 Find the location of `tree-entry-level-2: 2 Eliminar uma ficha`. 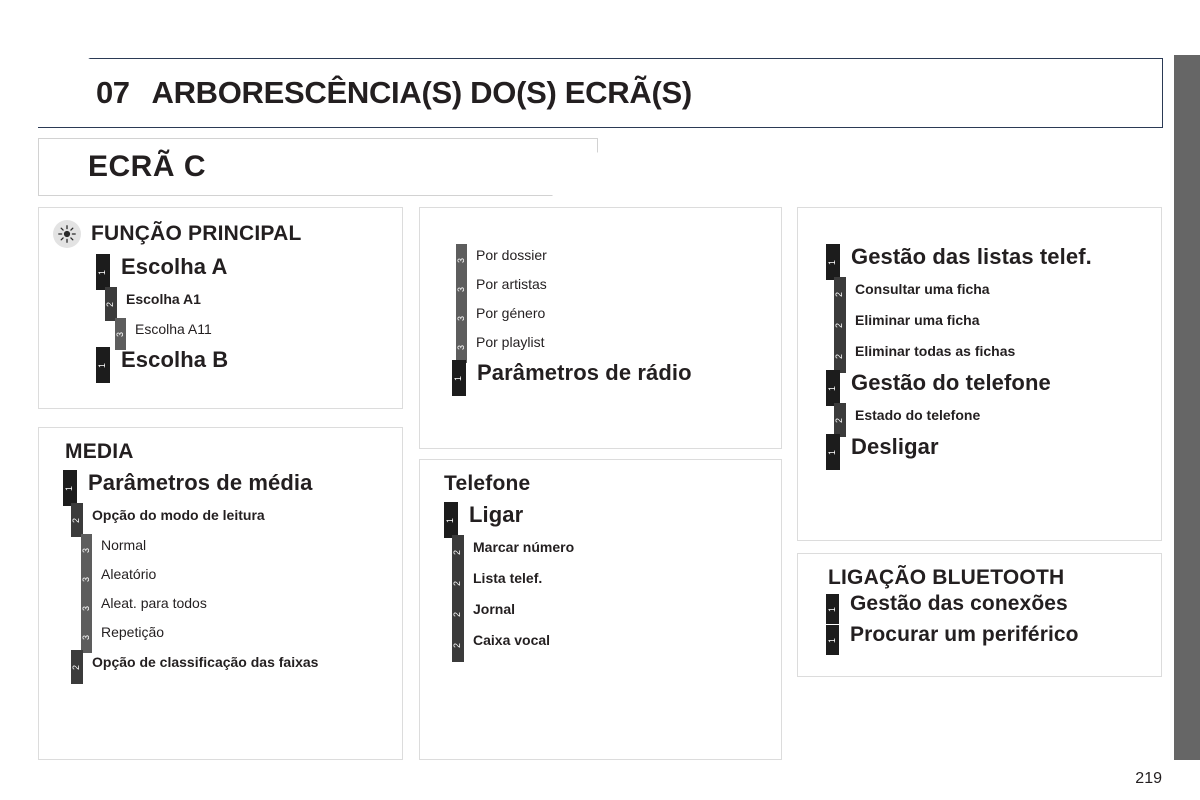

tree-entry-level-2: 2 Eliminar uma ficha is located at coordinates (990, 322).